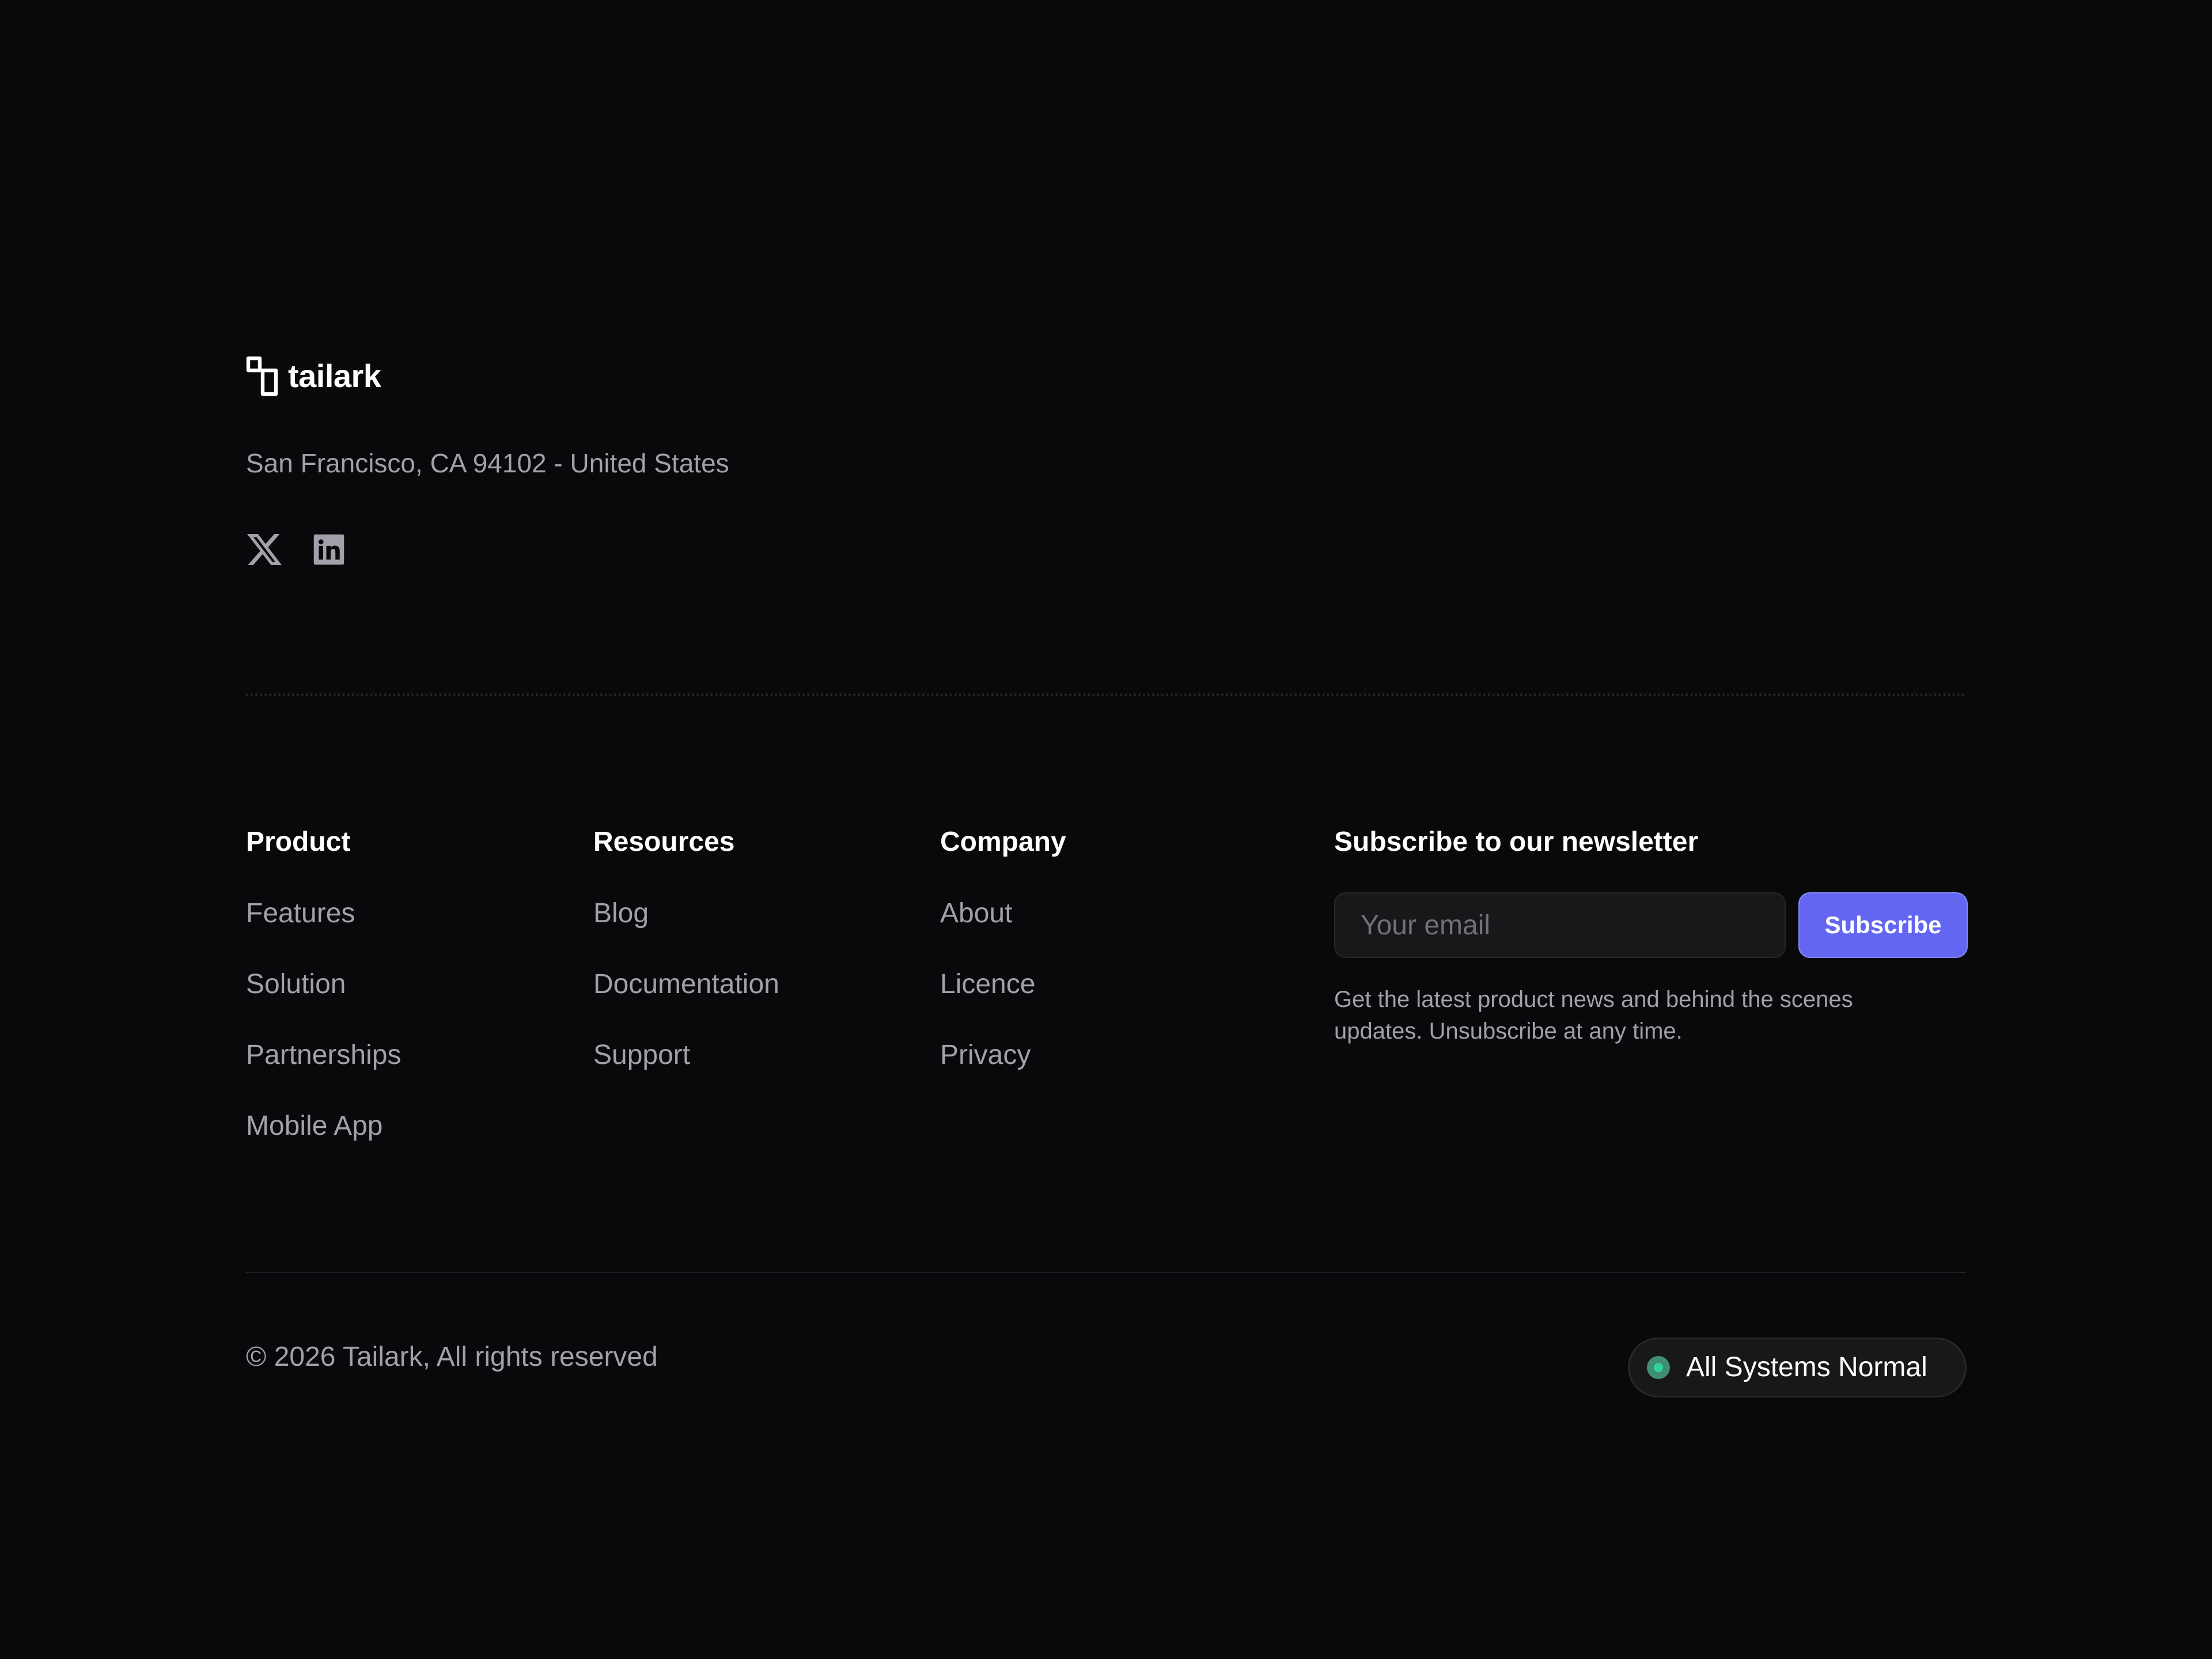 The image size is (2212, 1659). What do you see at coordinates (323, 984) in the screenshot?
I see `footer-link-solution: Solution` at bounding box center [323, 984].